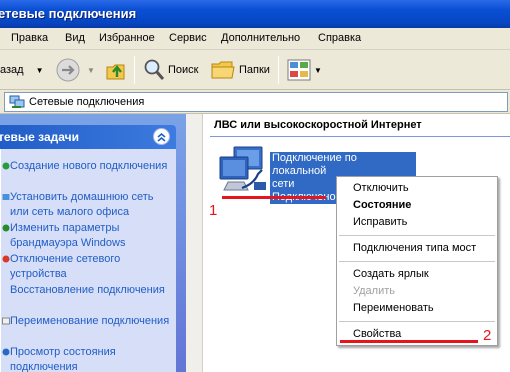 The height and width of the screenshot is (372, 510). I want to click on up-folder-icon, so click(115, 72).